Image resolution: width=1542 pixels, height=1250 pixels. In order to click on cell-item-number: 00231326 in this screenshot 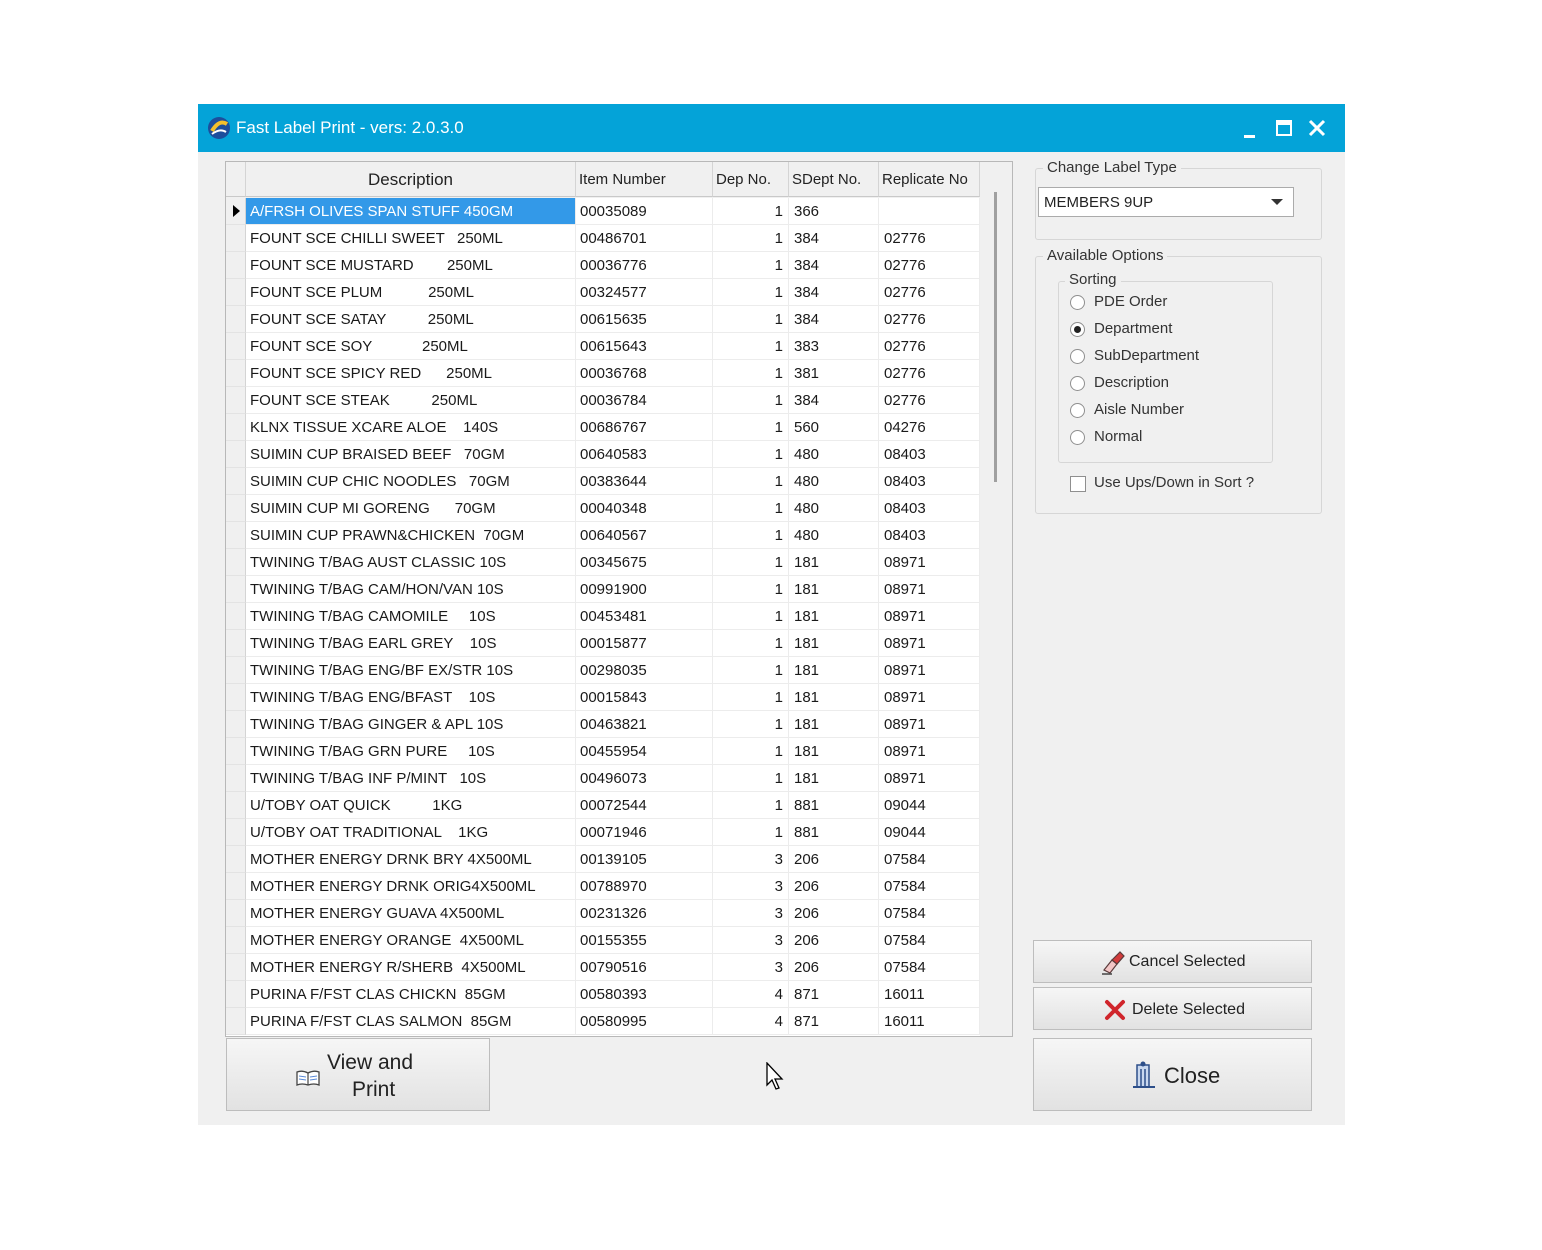, I will do `click(644, 913)`.